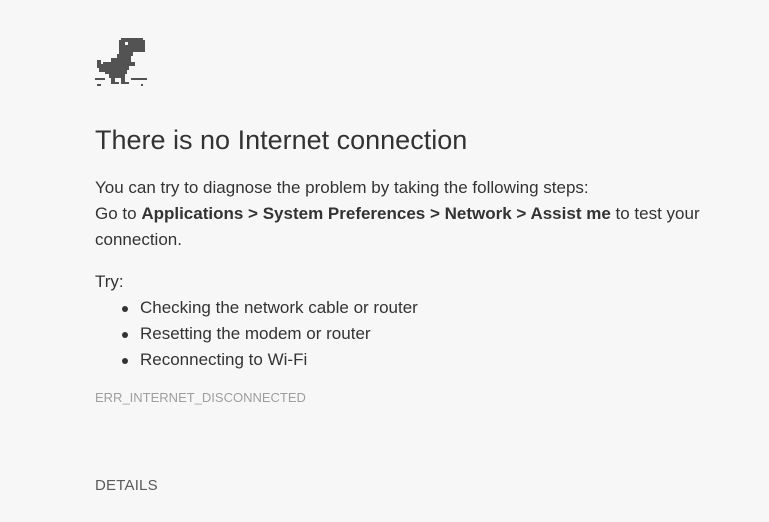 The image size is (769, 522). Describe the element at coordinates (478, 213) in the screenshot. I see `path-step-network: Network` at that location.